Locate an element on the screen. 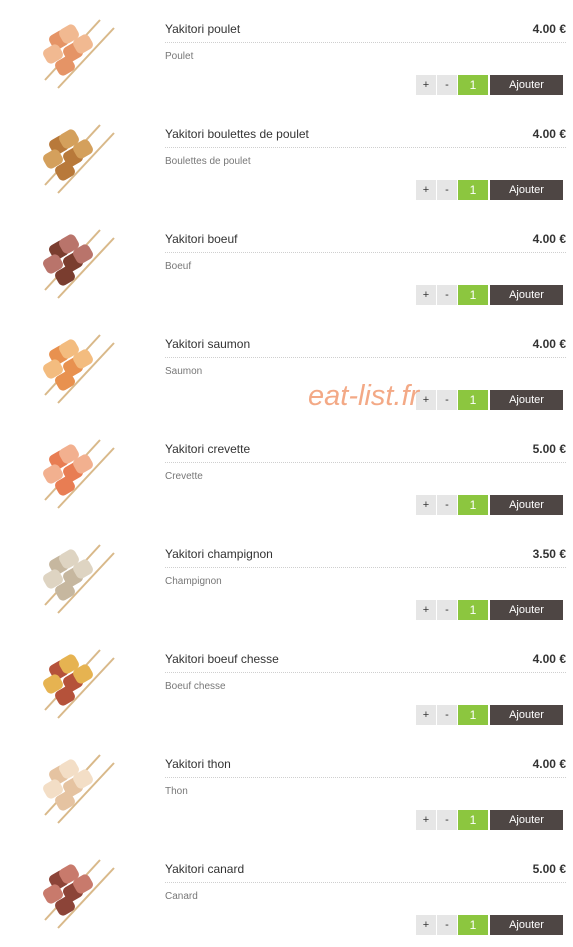 The image size is (573, 947). item-name: Yakitori poulet is located at coordinates (203, 29).